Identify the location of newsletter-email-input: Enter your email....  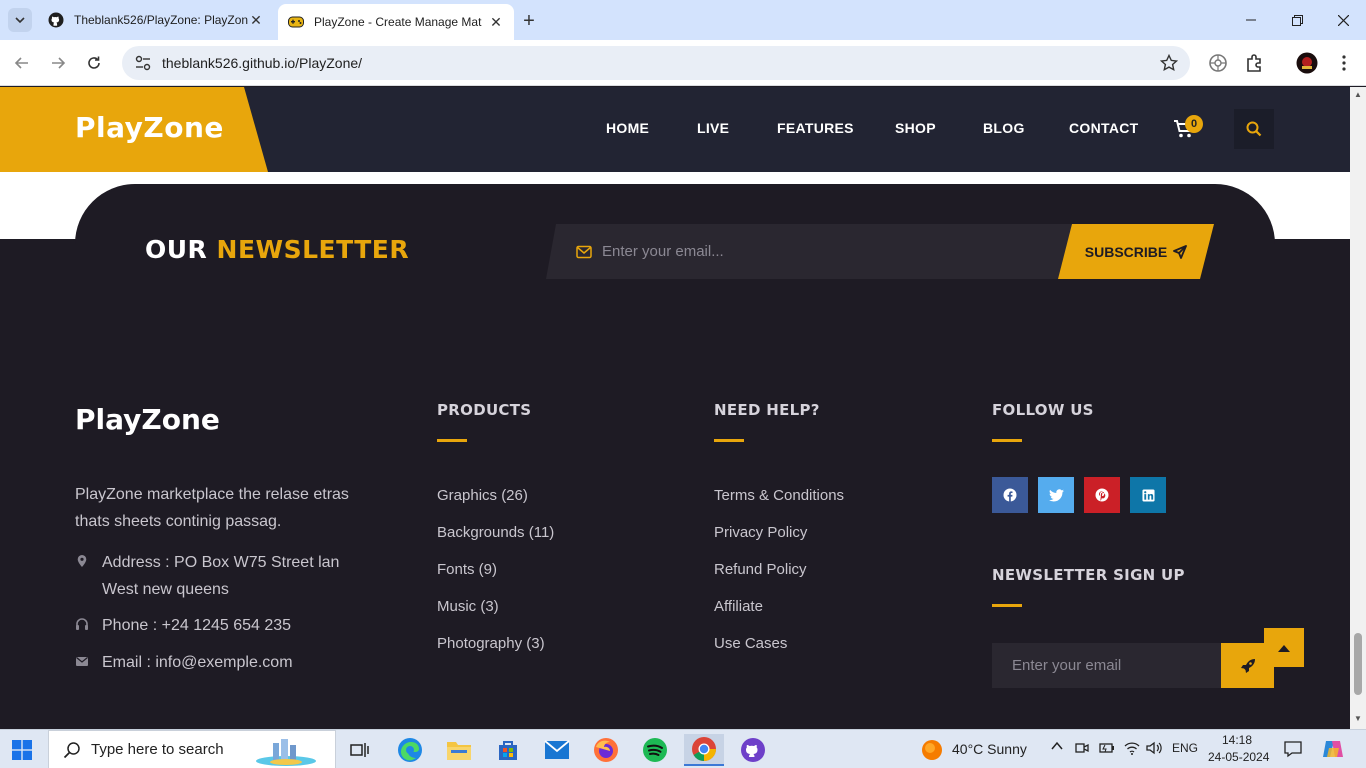
(809, 251).